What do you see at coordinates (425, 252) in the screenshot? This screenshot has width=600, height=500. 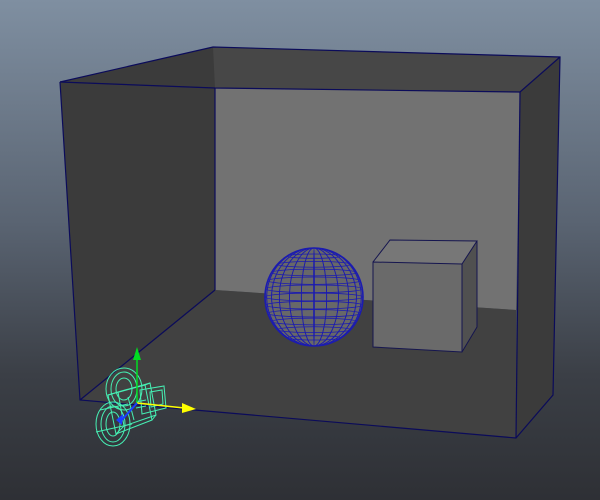 I see `cube-top-face` at bounding box center [425, 252].